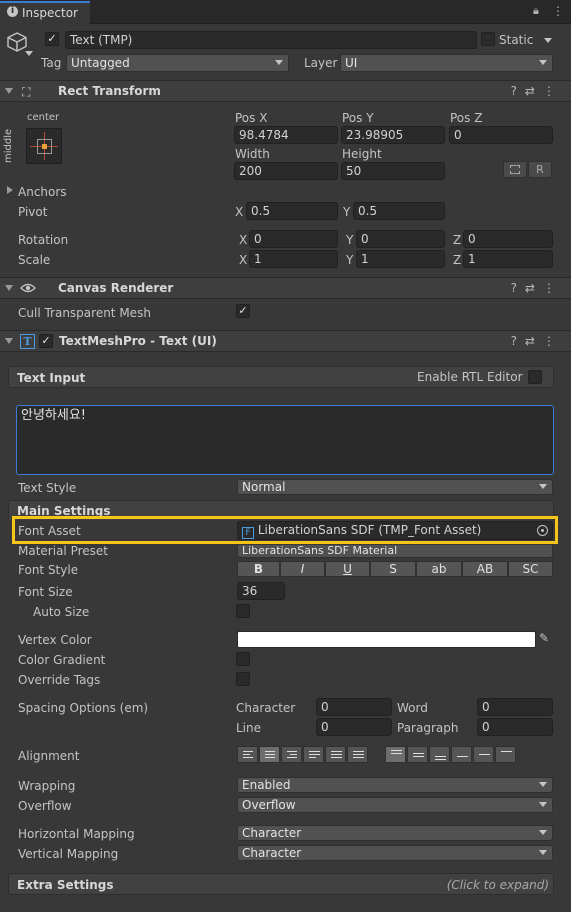 The image size is (571, 912). Describe the element at coordinates (264, 487) in the screenshot. I see `text-style-value: Normal` at that location.